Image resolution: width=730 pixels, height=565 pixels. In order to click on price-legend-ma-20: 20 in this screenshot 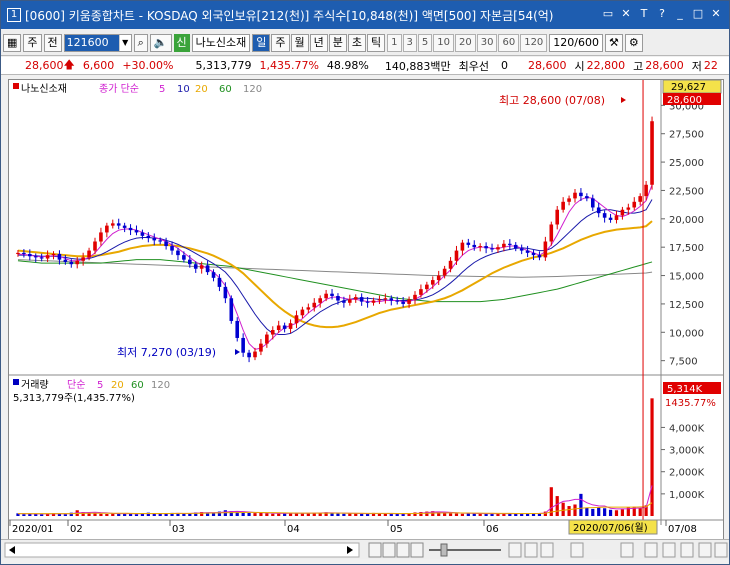, I will do `click(201, 89)`.